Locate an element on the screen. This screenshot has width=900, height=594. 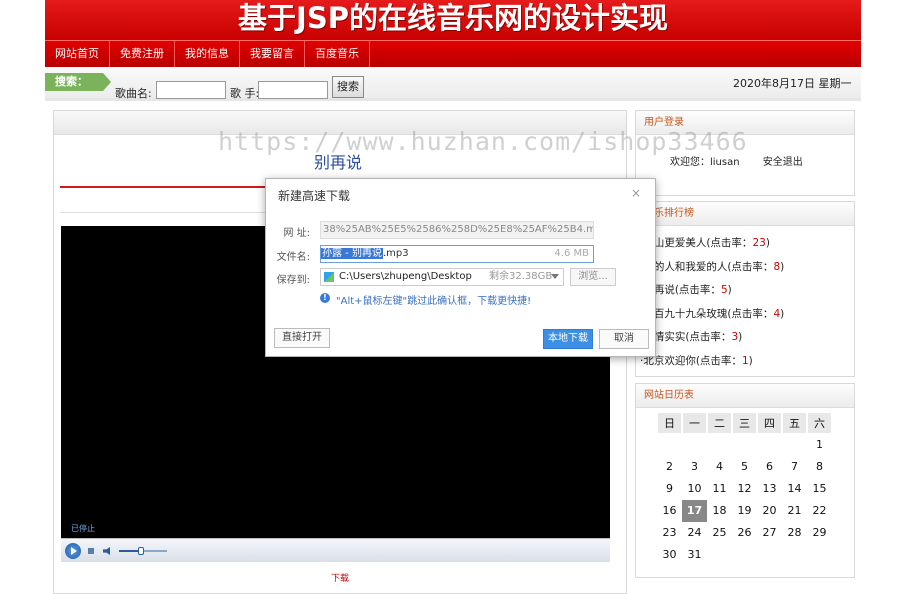
cancel-button: 取消 is located at coordinates (624, 339).